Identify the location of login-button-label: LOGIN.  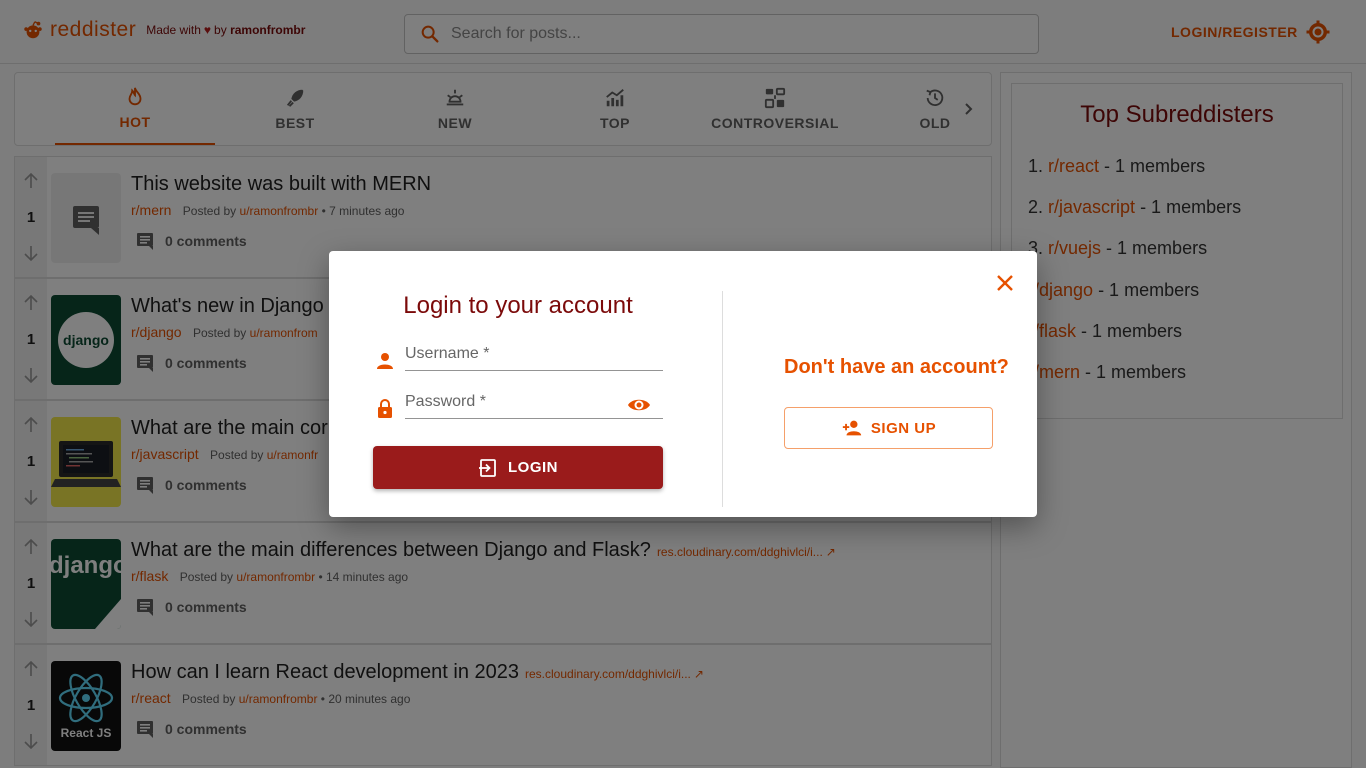
(533, 467).